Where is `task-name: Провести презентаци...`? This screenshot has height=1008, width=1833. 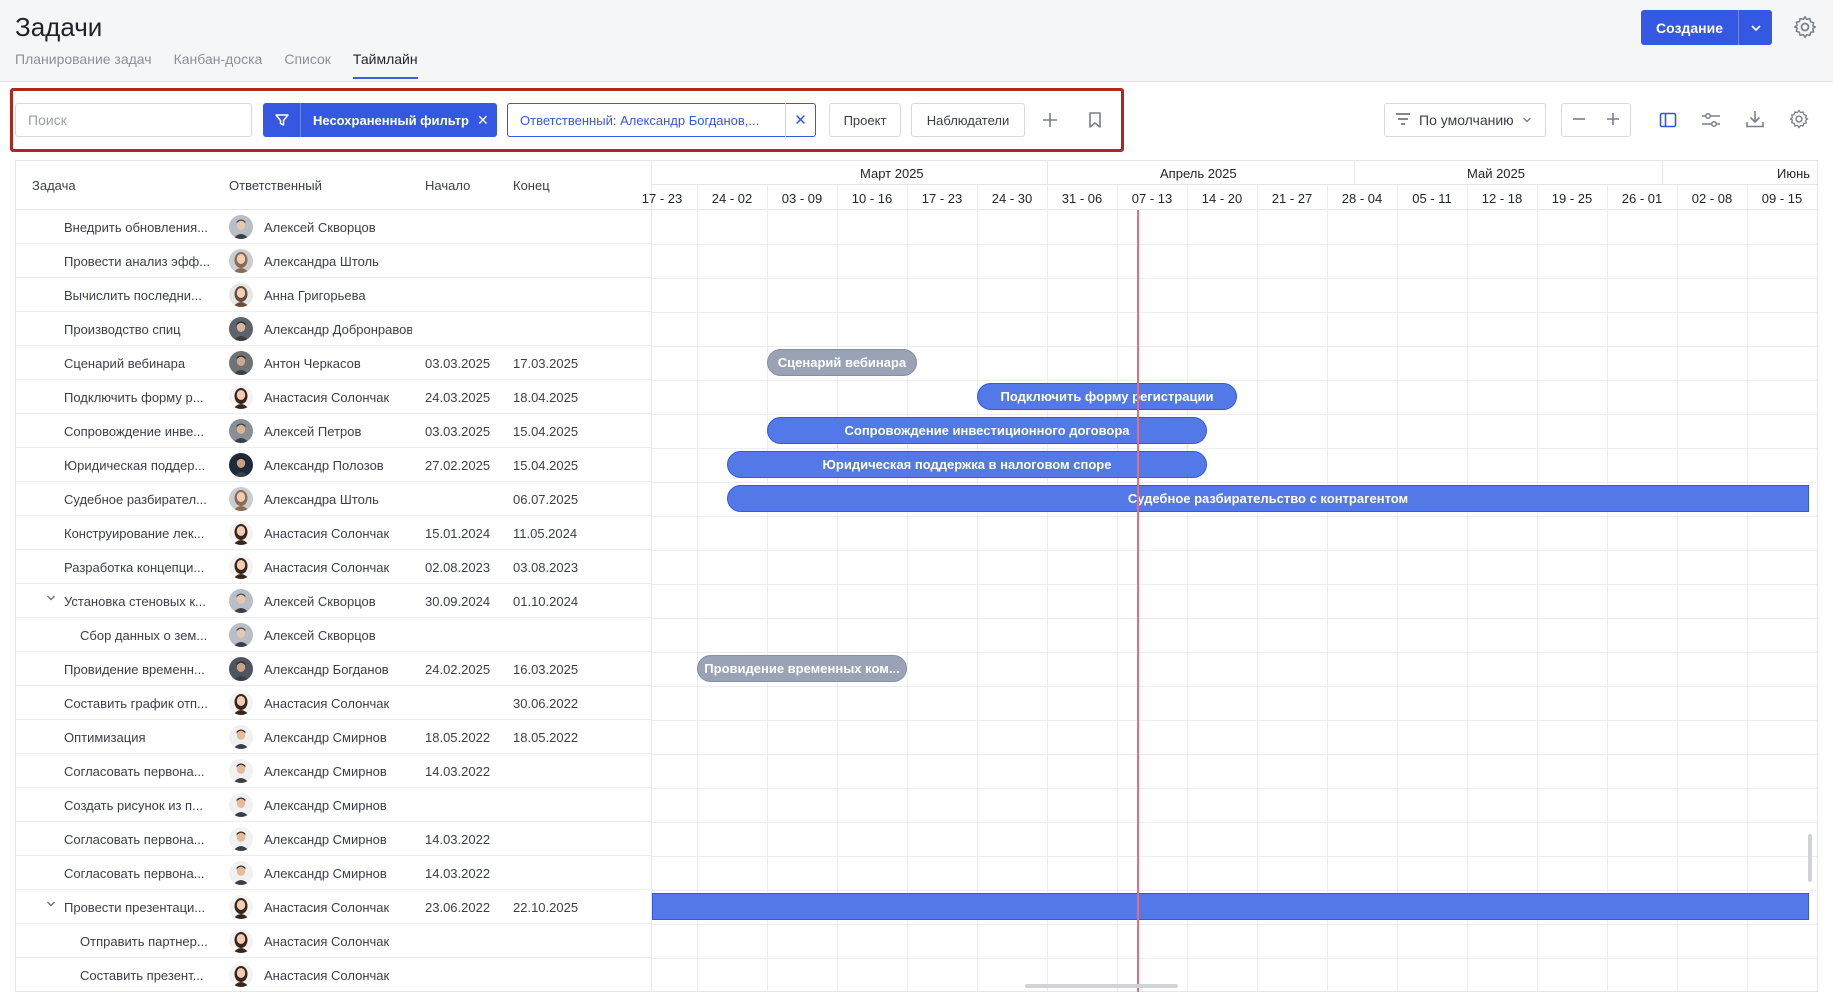
task-name: Провести презентаци... is located at coordinates (139, 907).